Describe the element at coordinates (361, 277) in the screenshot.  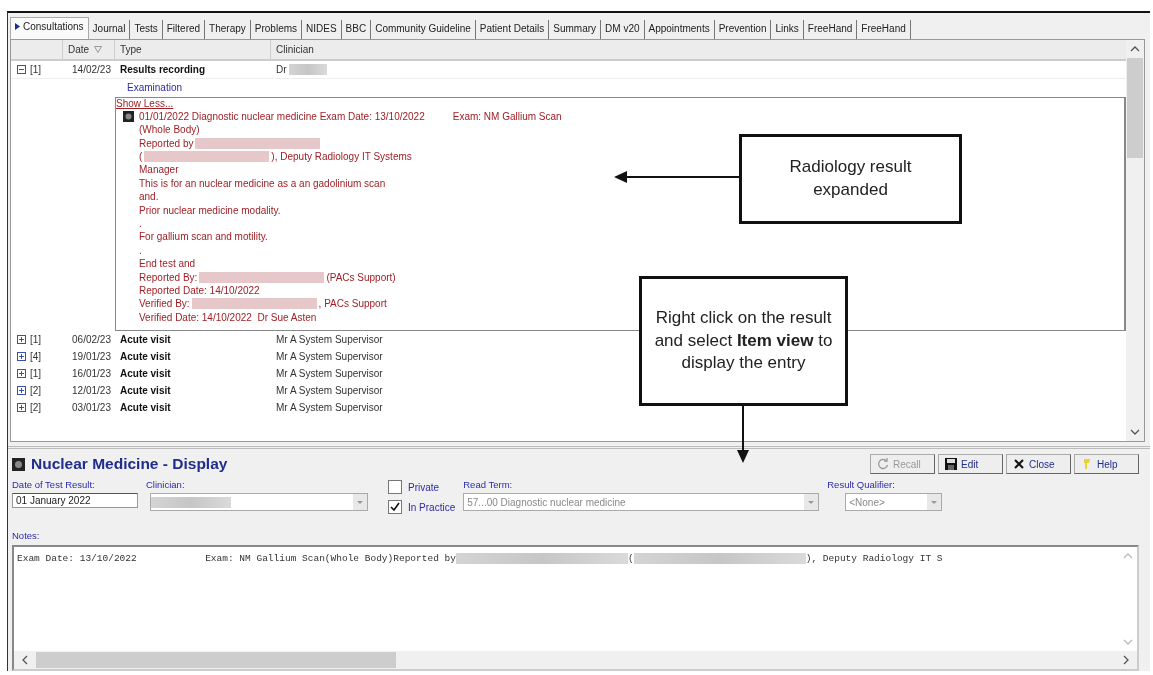
I see `result-text: (PACs Support)` at that location.